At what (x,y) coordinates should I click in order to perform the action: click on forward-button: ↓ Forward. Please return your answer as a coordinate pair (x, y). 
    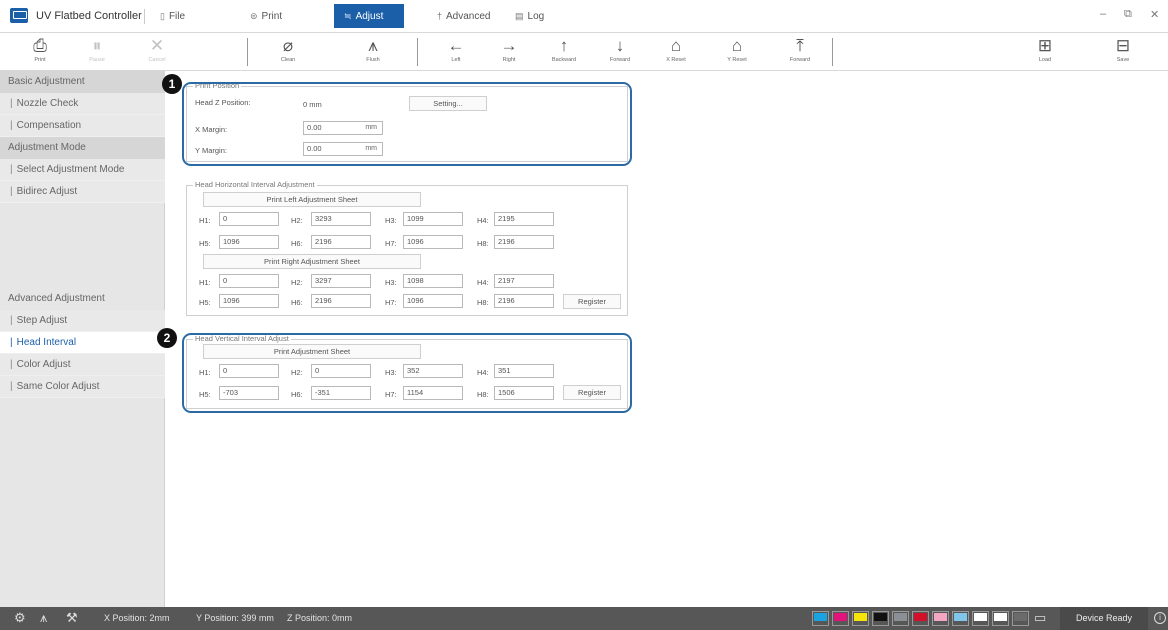
    Looking at the image, I should click on (620, 52).